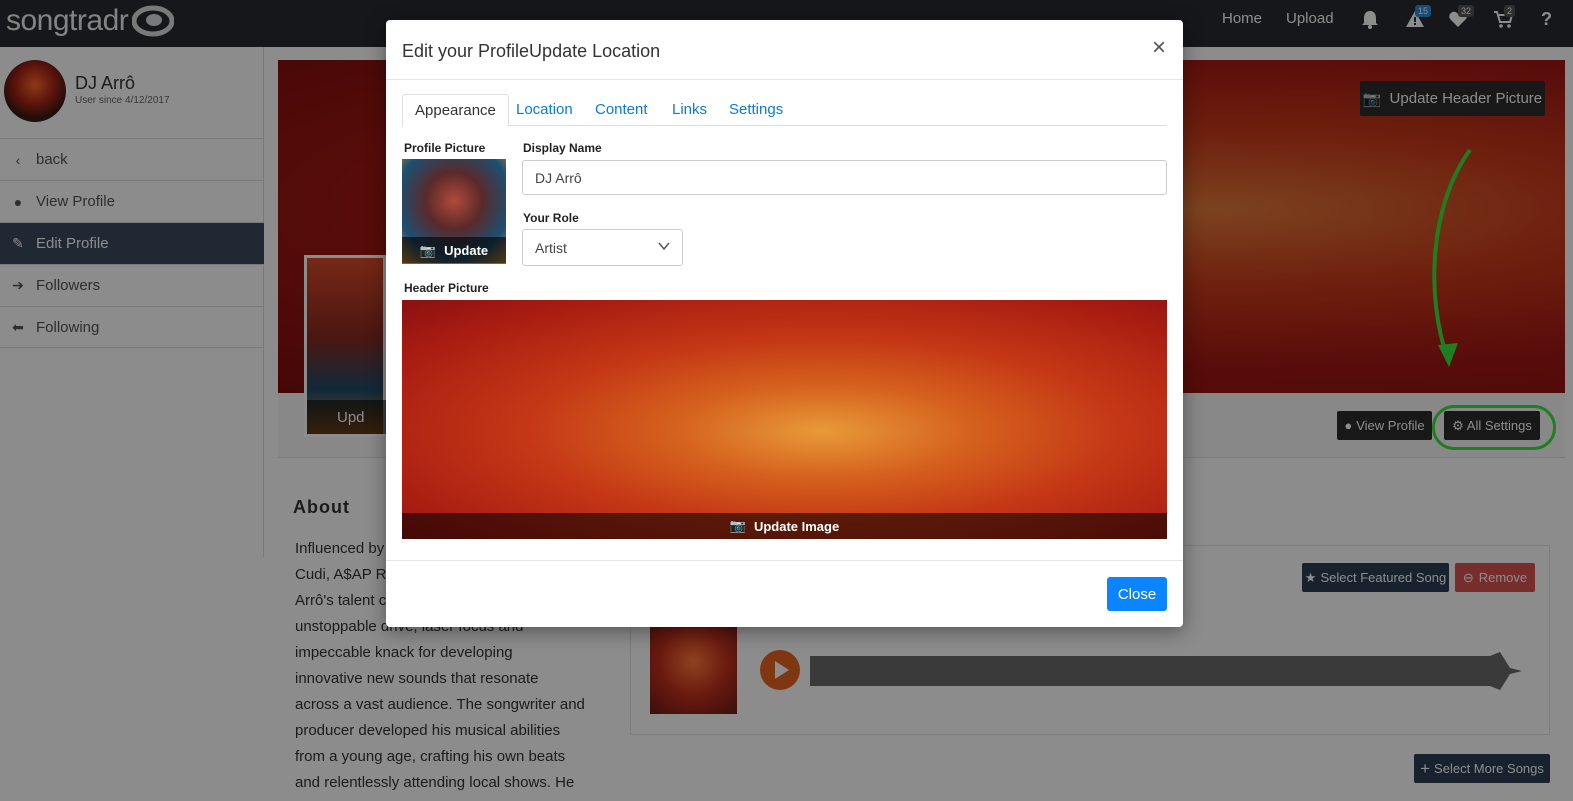  I want to click on tab-settings: Settings, so click(756, 110).